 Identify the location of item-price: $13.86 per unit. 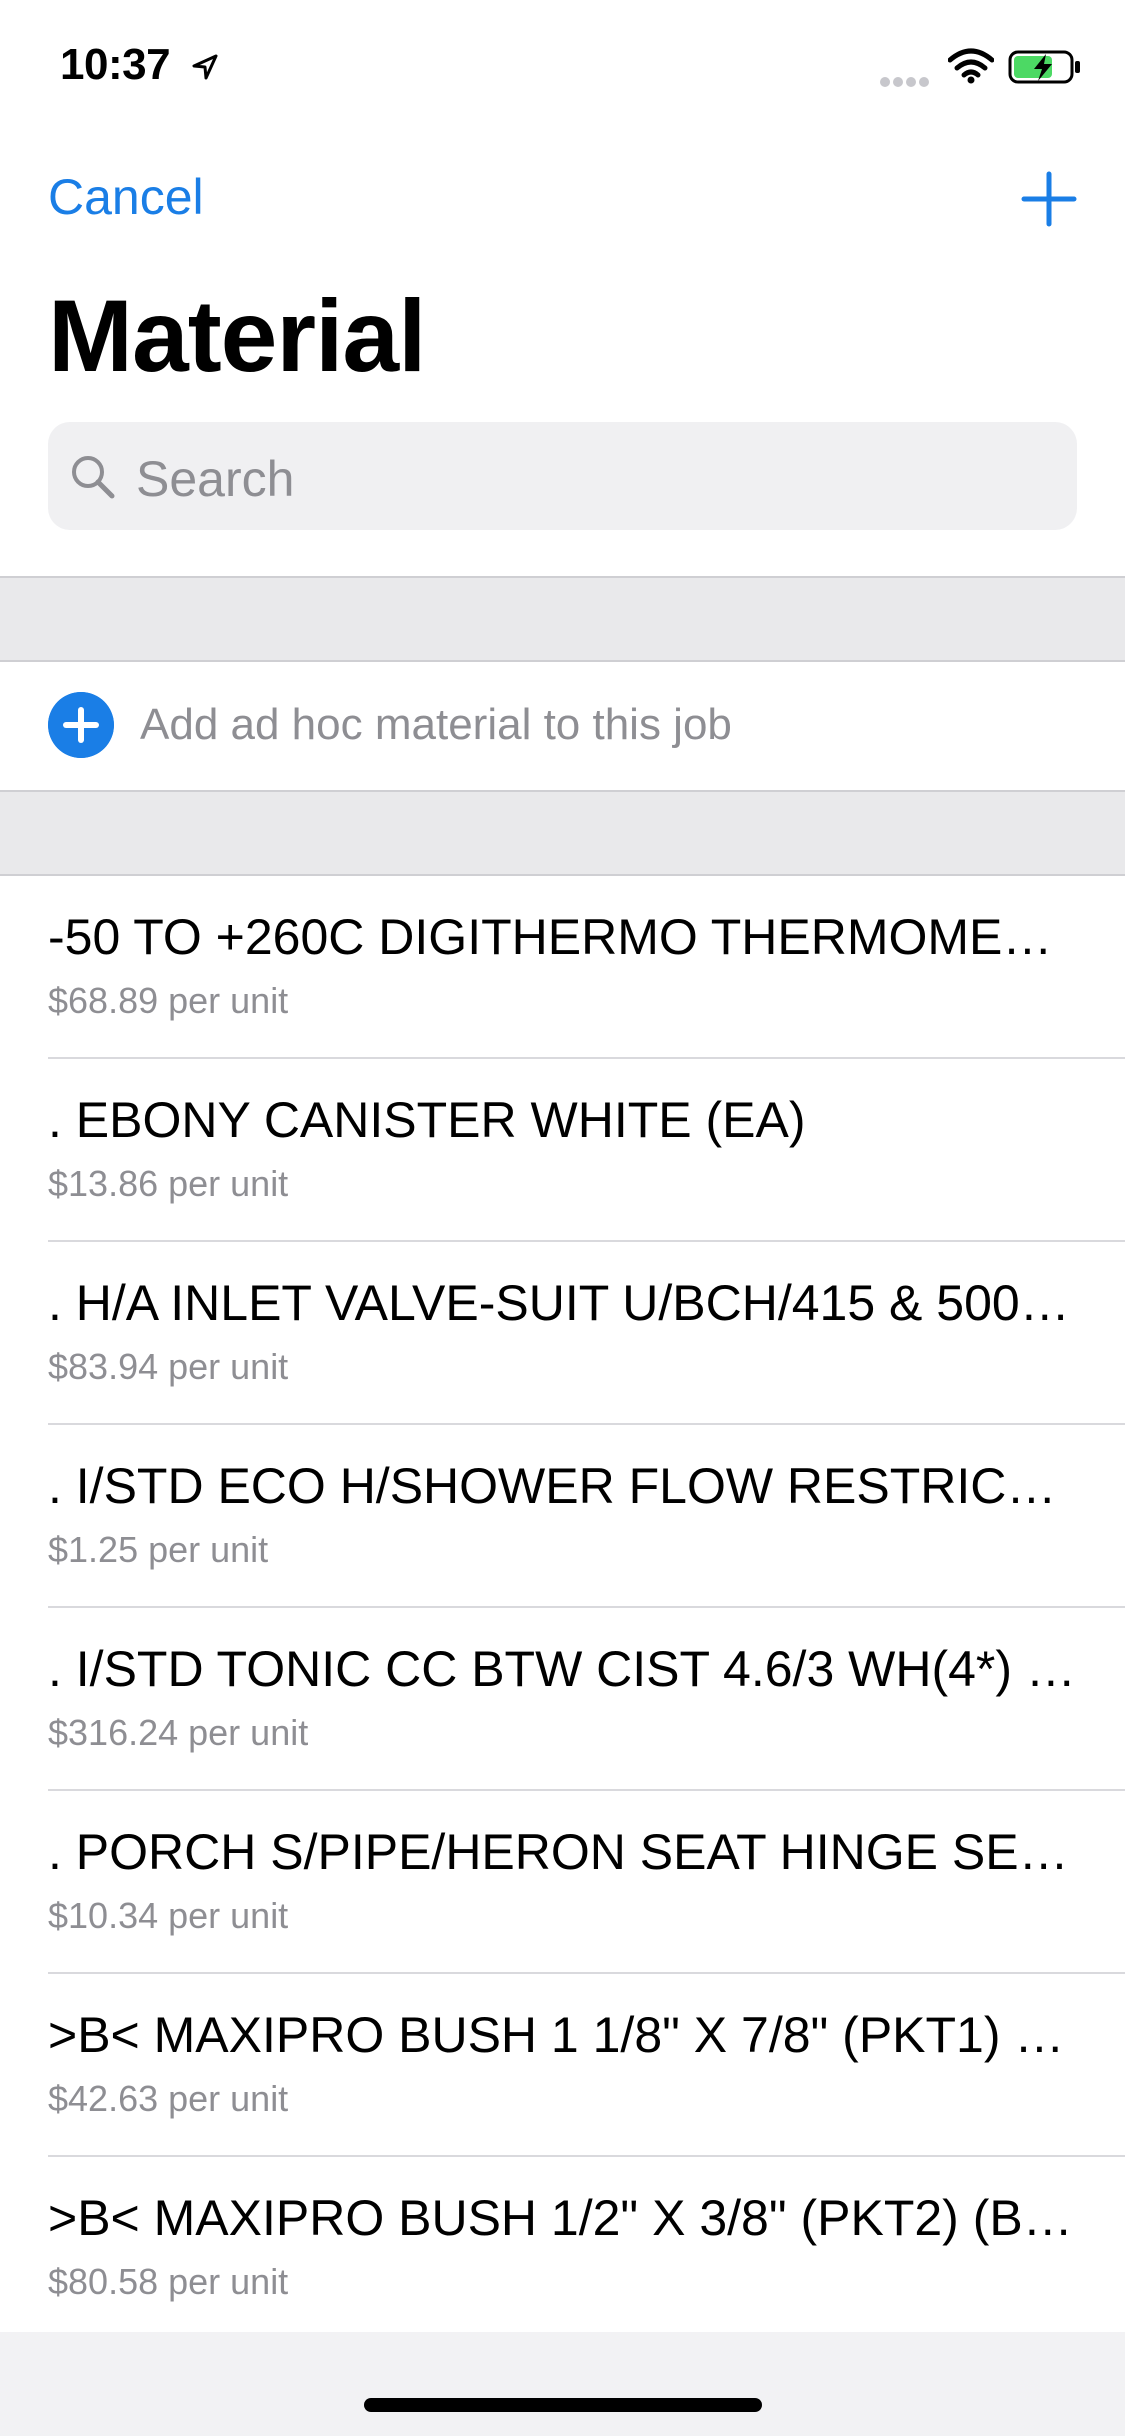
(168, 1183).